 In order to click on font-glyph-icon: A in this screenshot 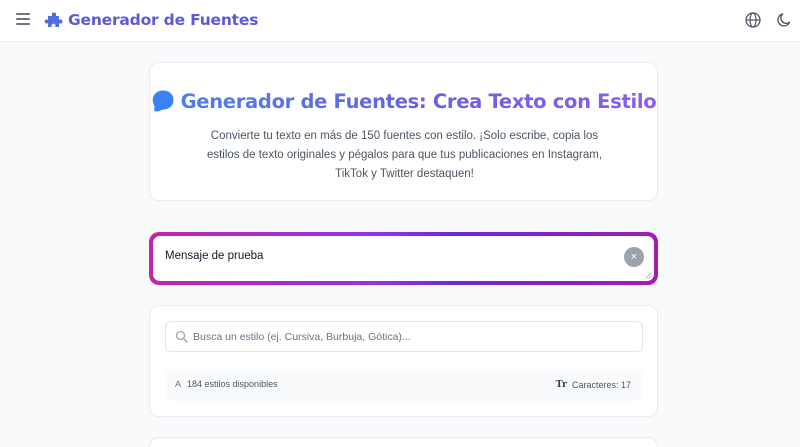, I will do `click(178, 384)`.